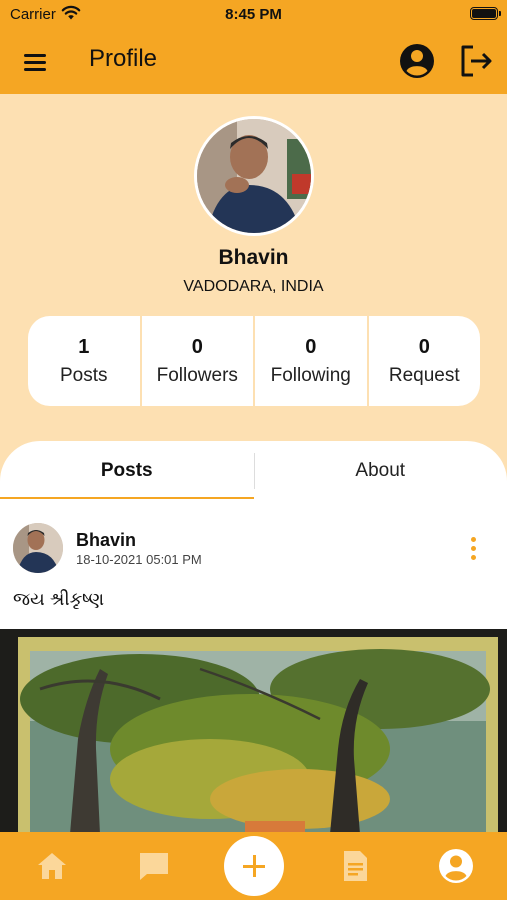 This screenshot has width=507, height=900. What do you see at coordinates (424, 375) in the screenshot?
I see `stat-label: Request` at bounding box center [424, 375].